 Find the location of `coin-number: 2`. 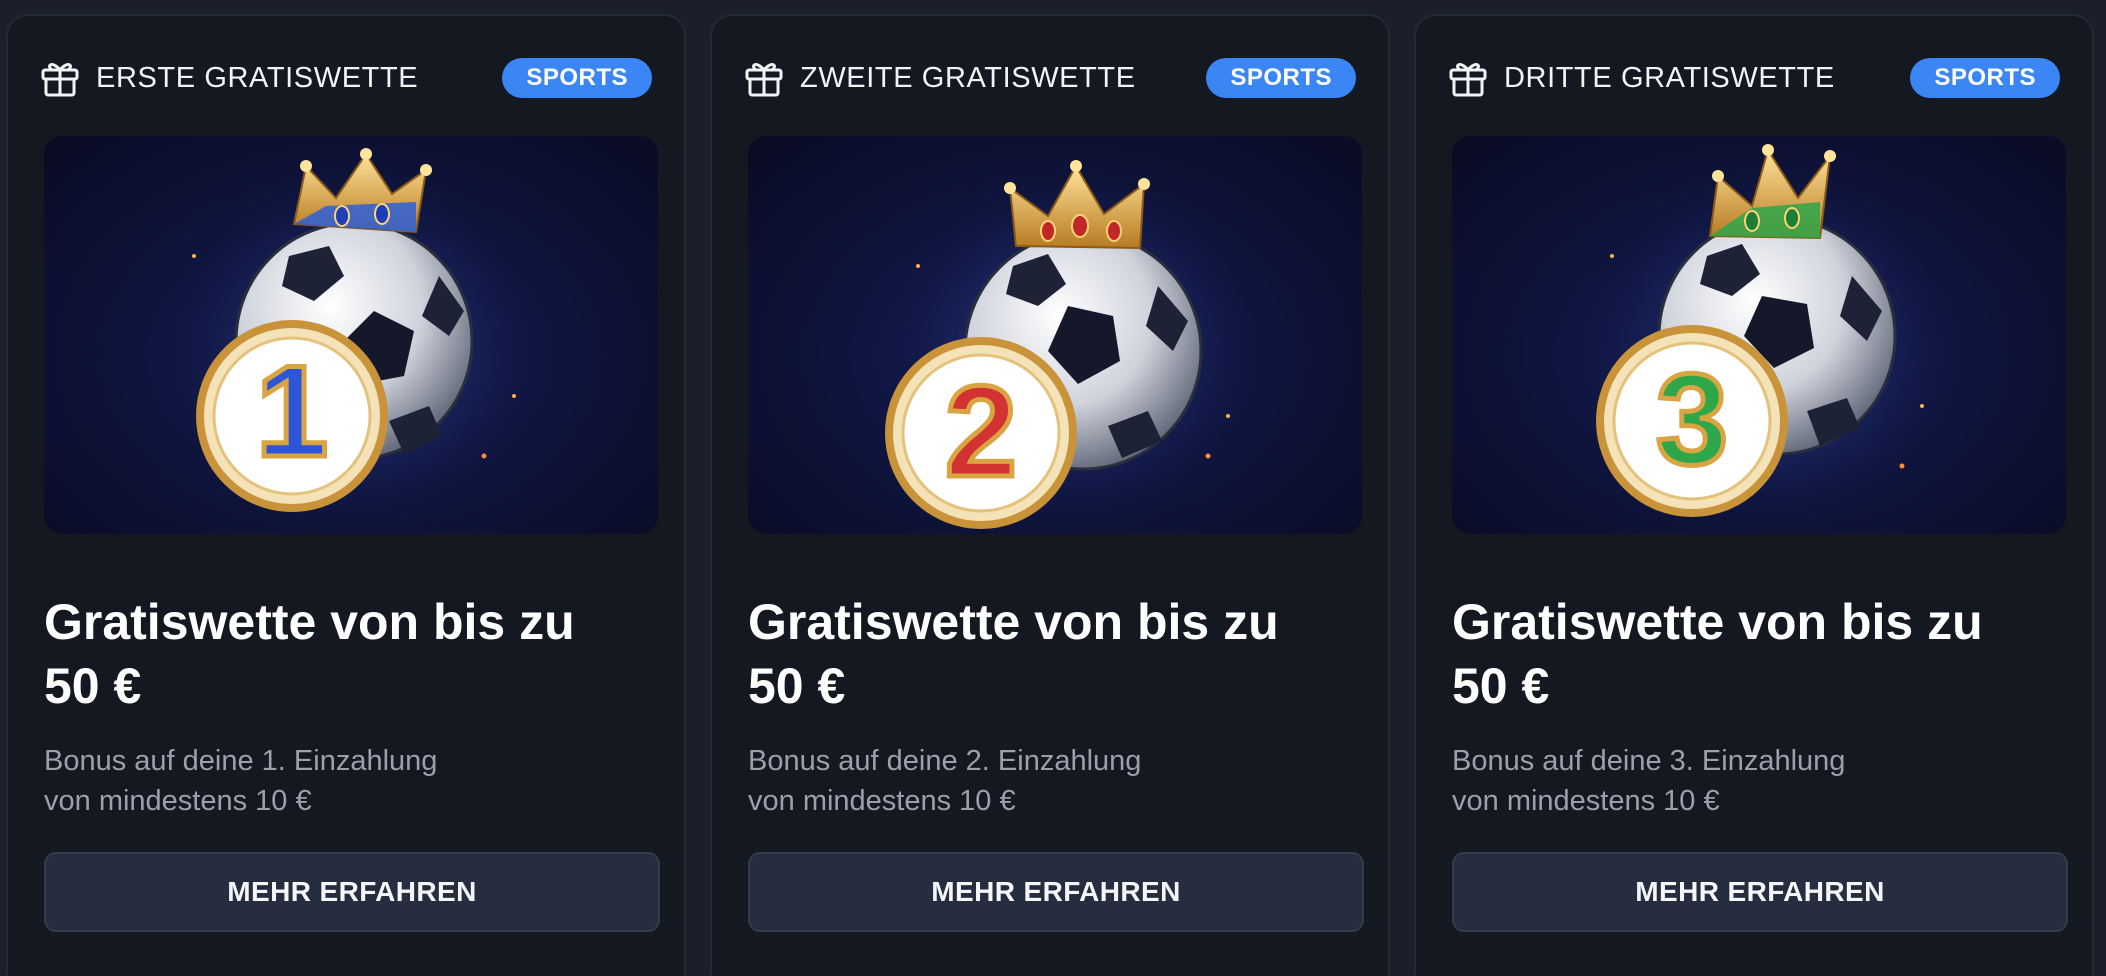

coin-number: 2 is located at coordinates (981, 431).